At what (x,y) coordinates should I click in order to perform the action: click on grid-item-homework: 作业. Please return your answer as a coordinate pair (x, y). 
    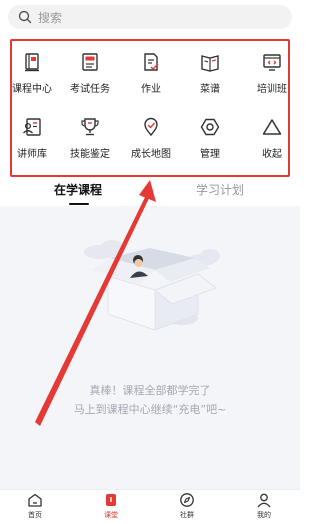
    Looking at the image, I should click on (151, 73).